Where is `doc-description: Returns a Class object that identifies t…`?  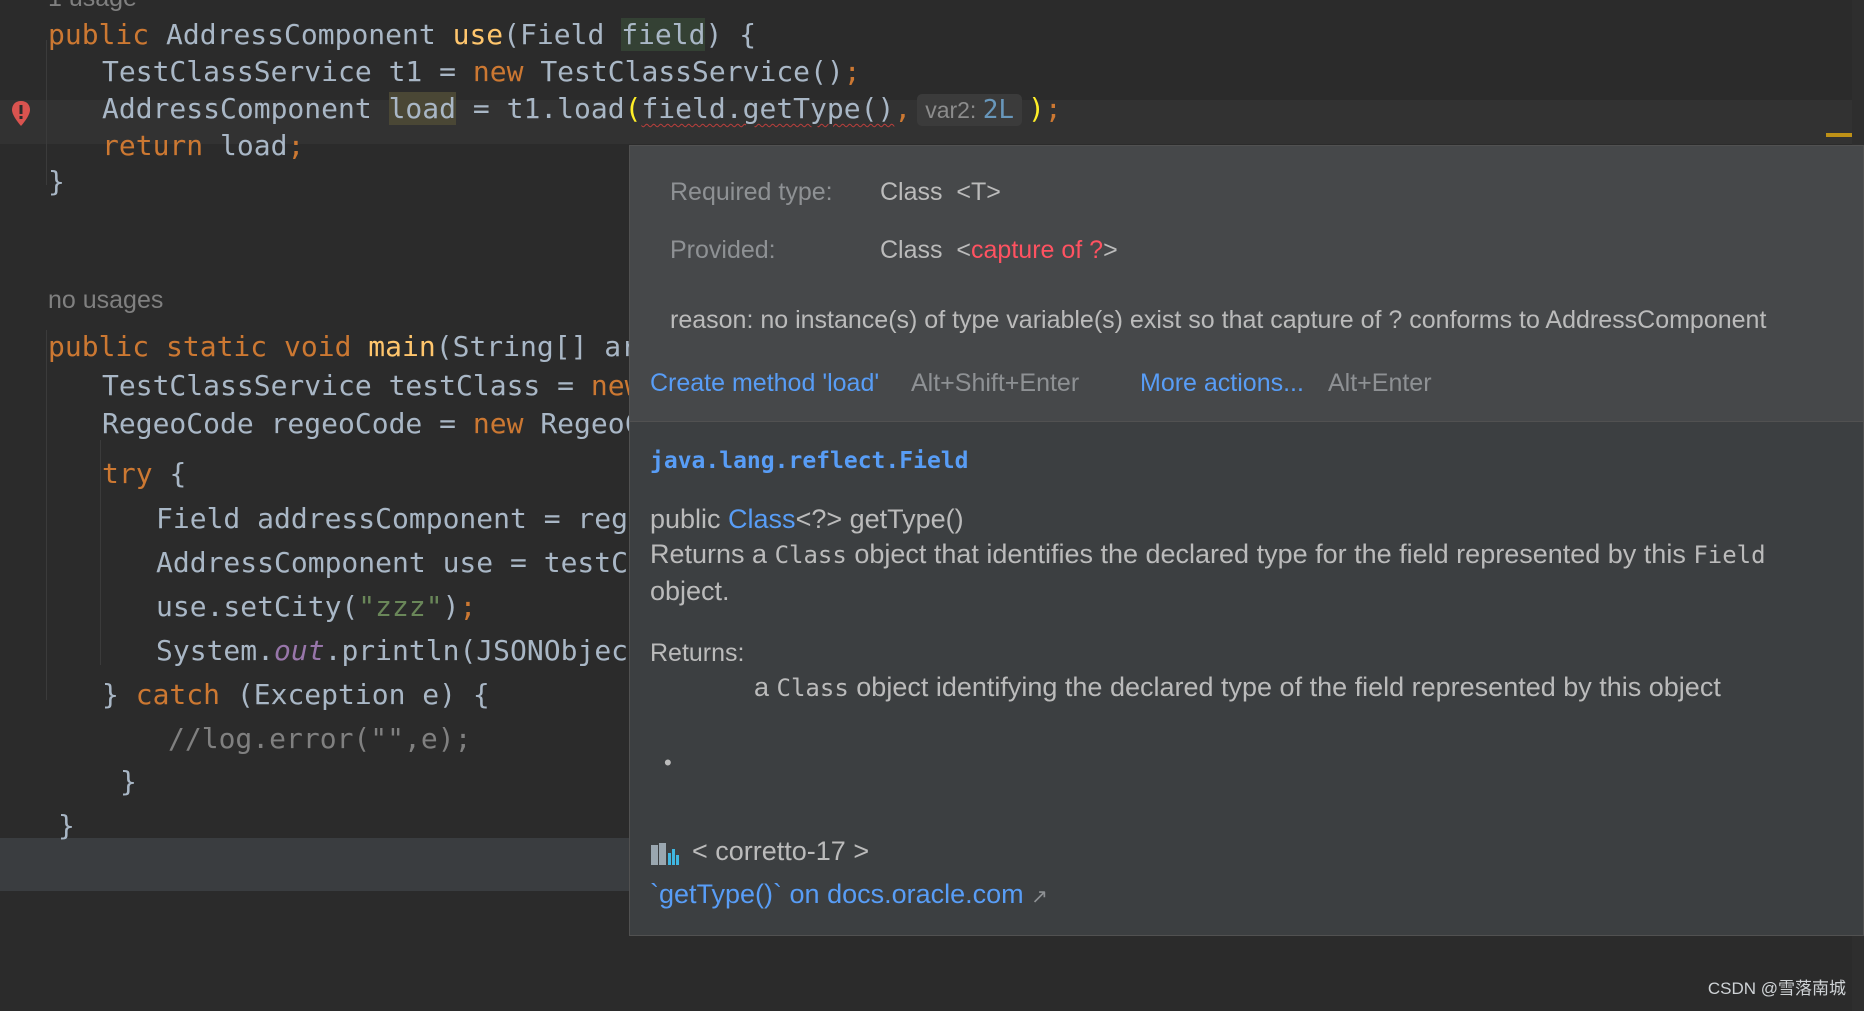 doc-description: Returns a Class object that identifies t… is located at coordinates (1245, 572).